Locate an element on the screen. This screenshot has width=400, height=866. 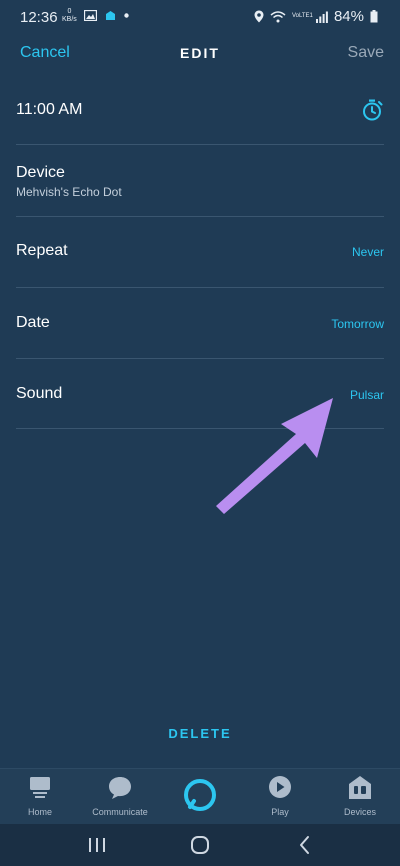
notification-icons is located at coordinates (106, 15).